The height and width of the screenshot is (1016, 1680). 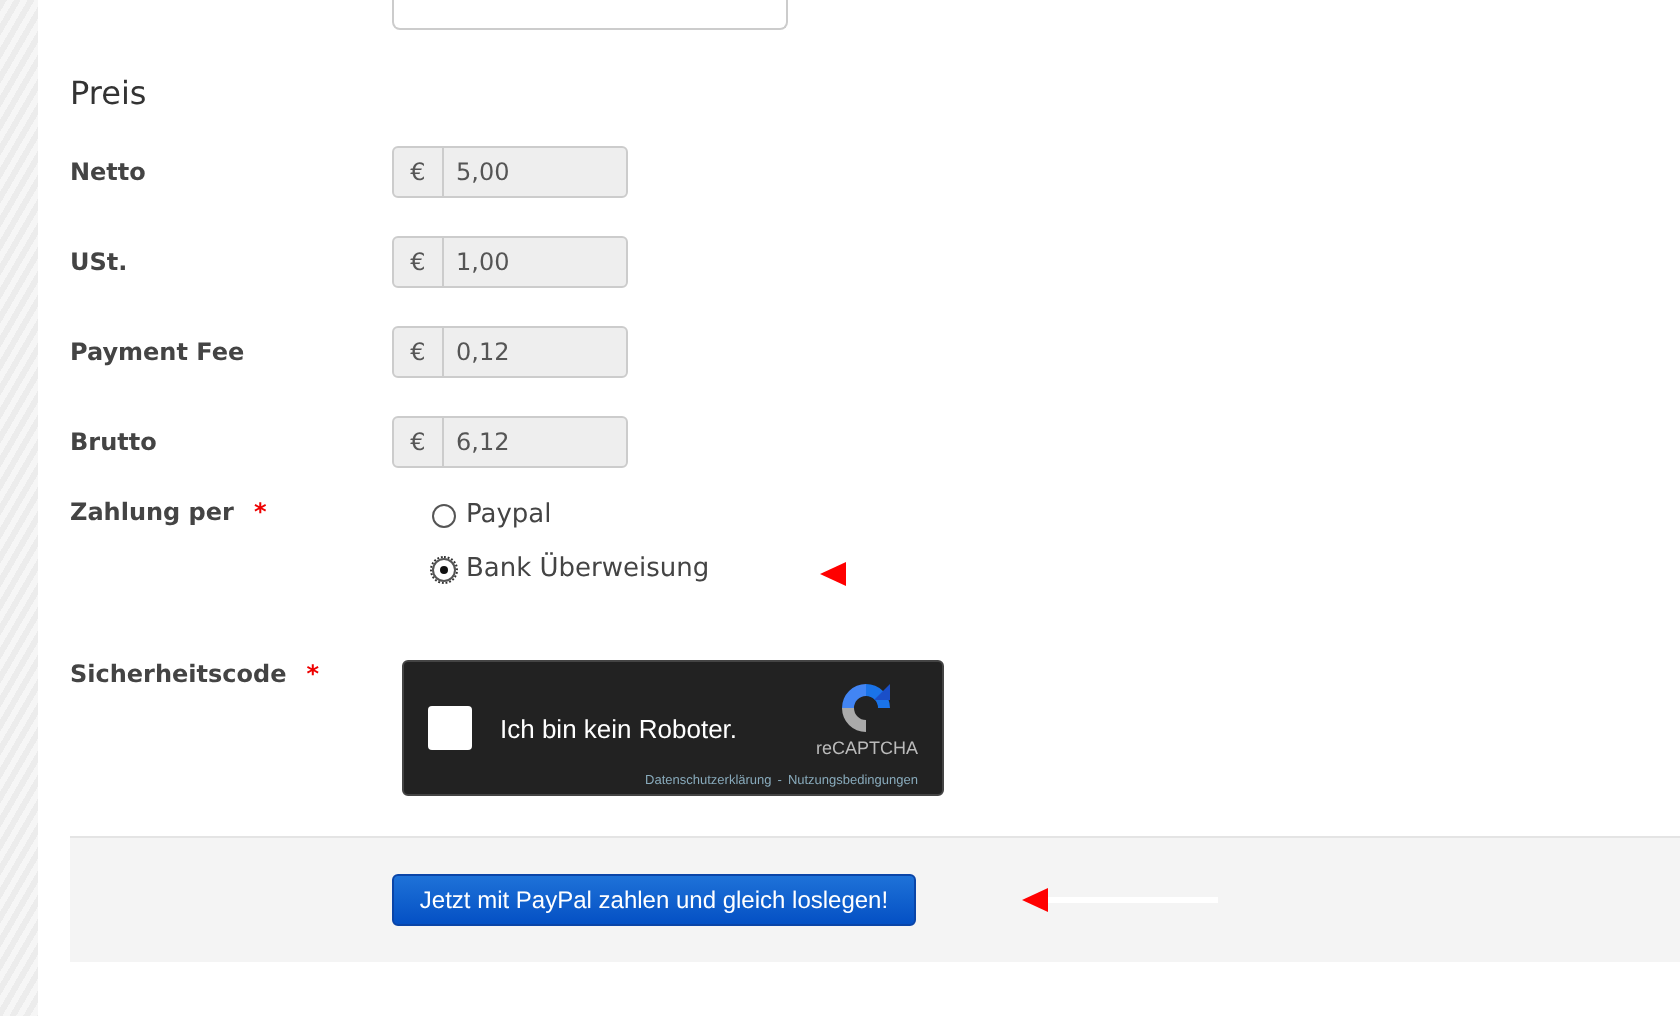 What do you see at coordinates (654, 900) in the screenshot?
I see `pay-button: Jetzt mit PayPal zahlen und gleich loslegen!` at bounding box center [654, 900].